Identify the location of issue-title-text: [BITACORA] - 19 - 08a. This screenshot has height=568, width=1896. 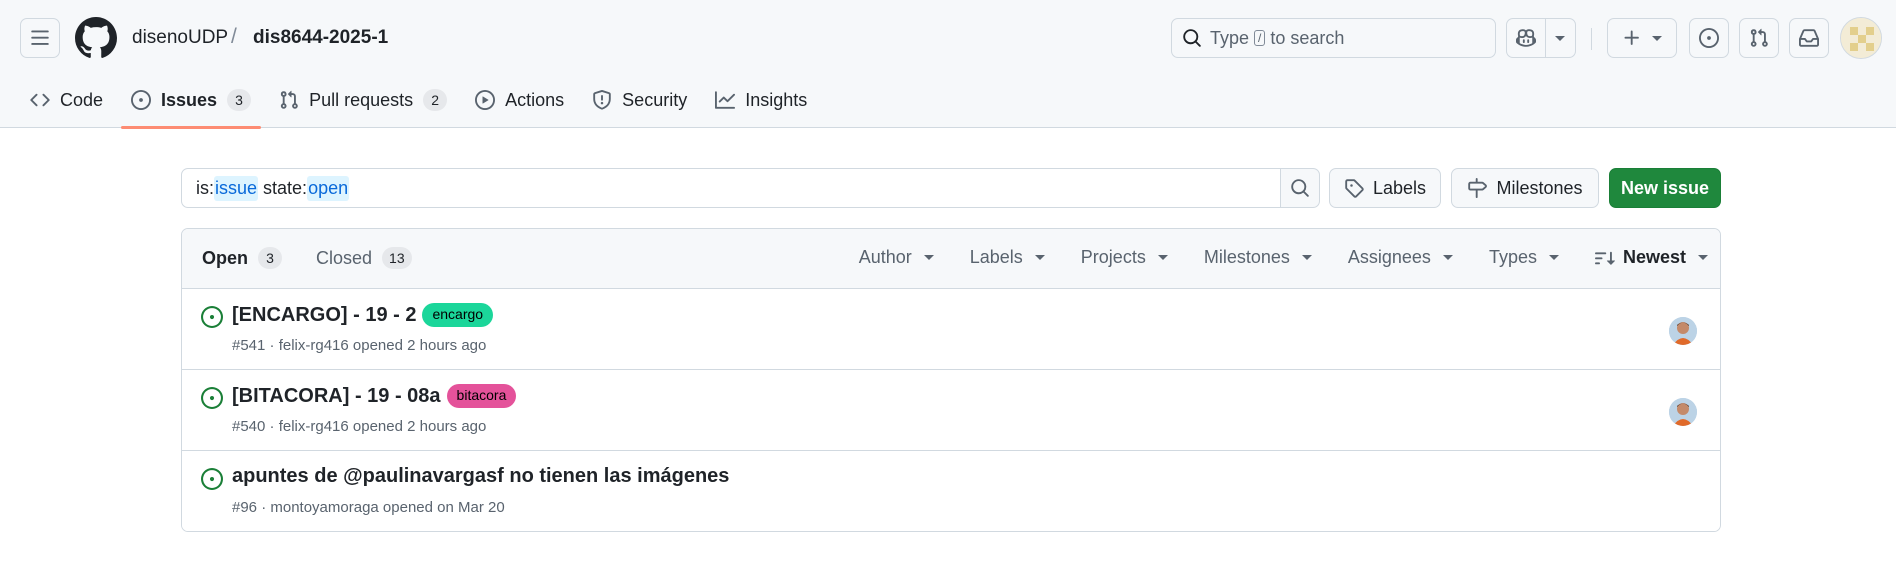
(336, 395).